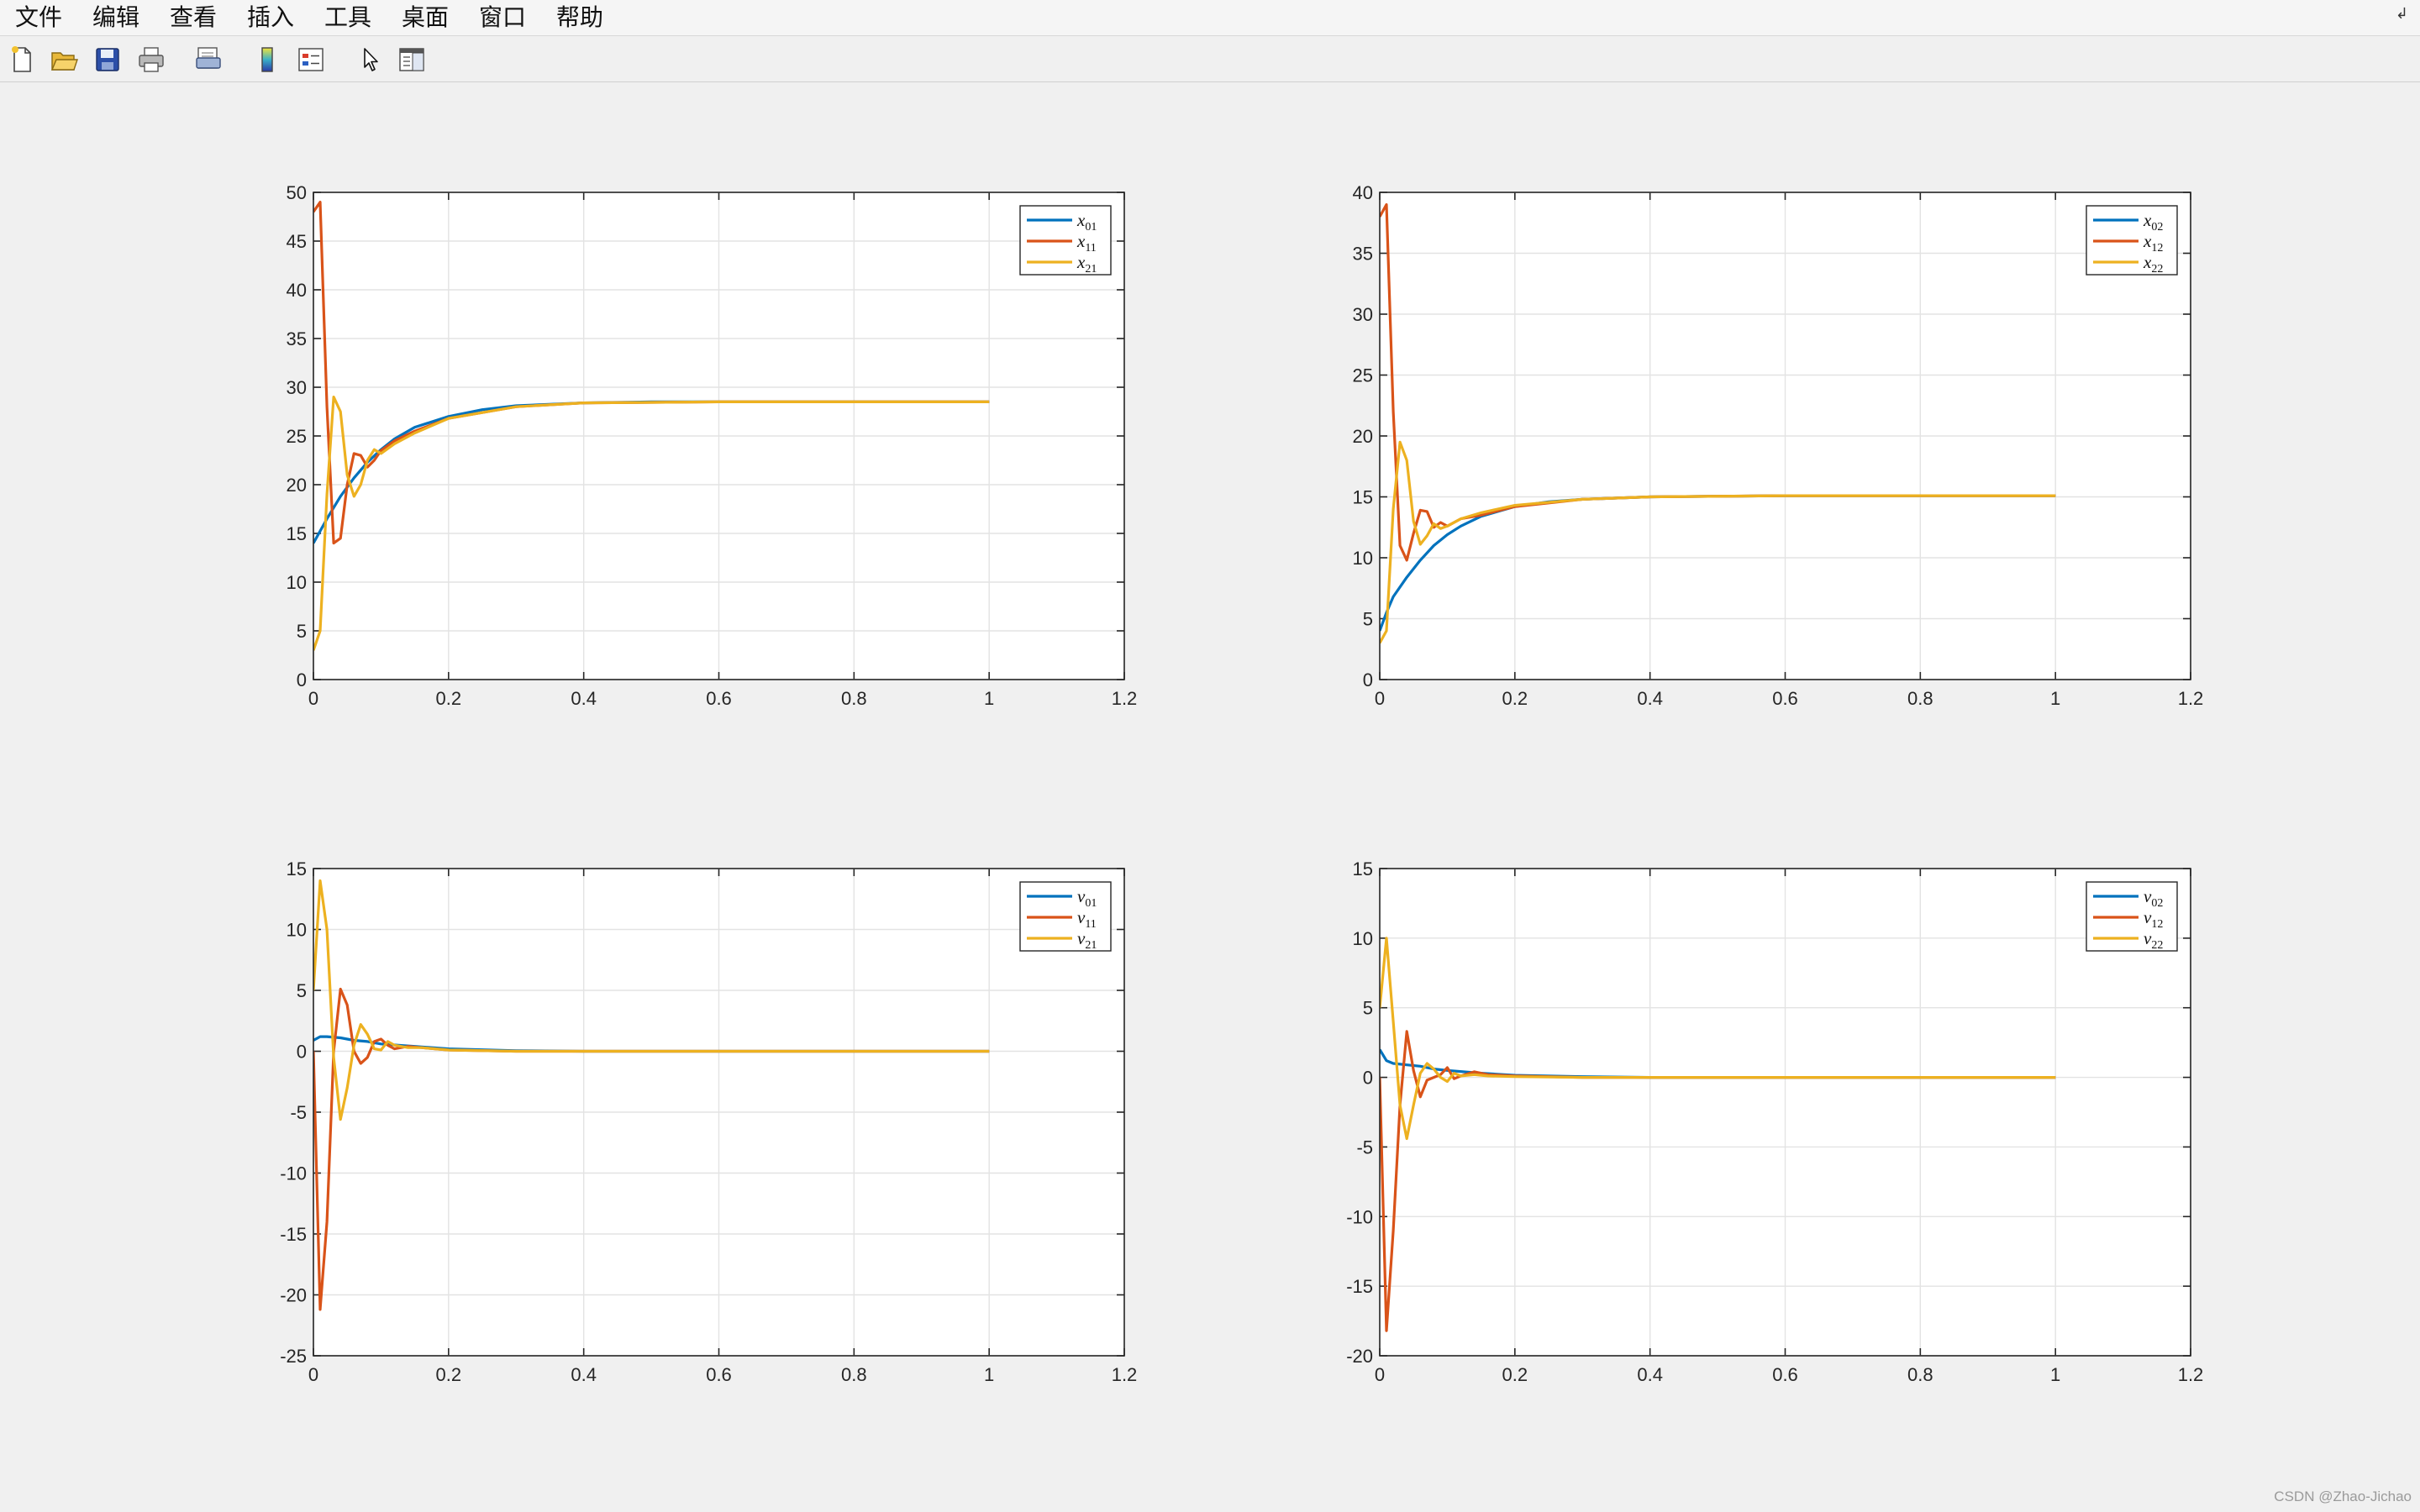 This screenshot has height=1512, width=2420. I want to click on menu-window: 窗口, so click(502, 17).